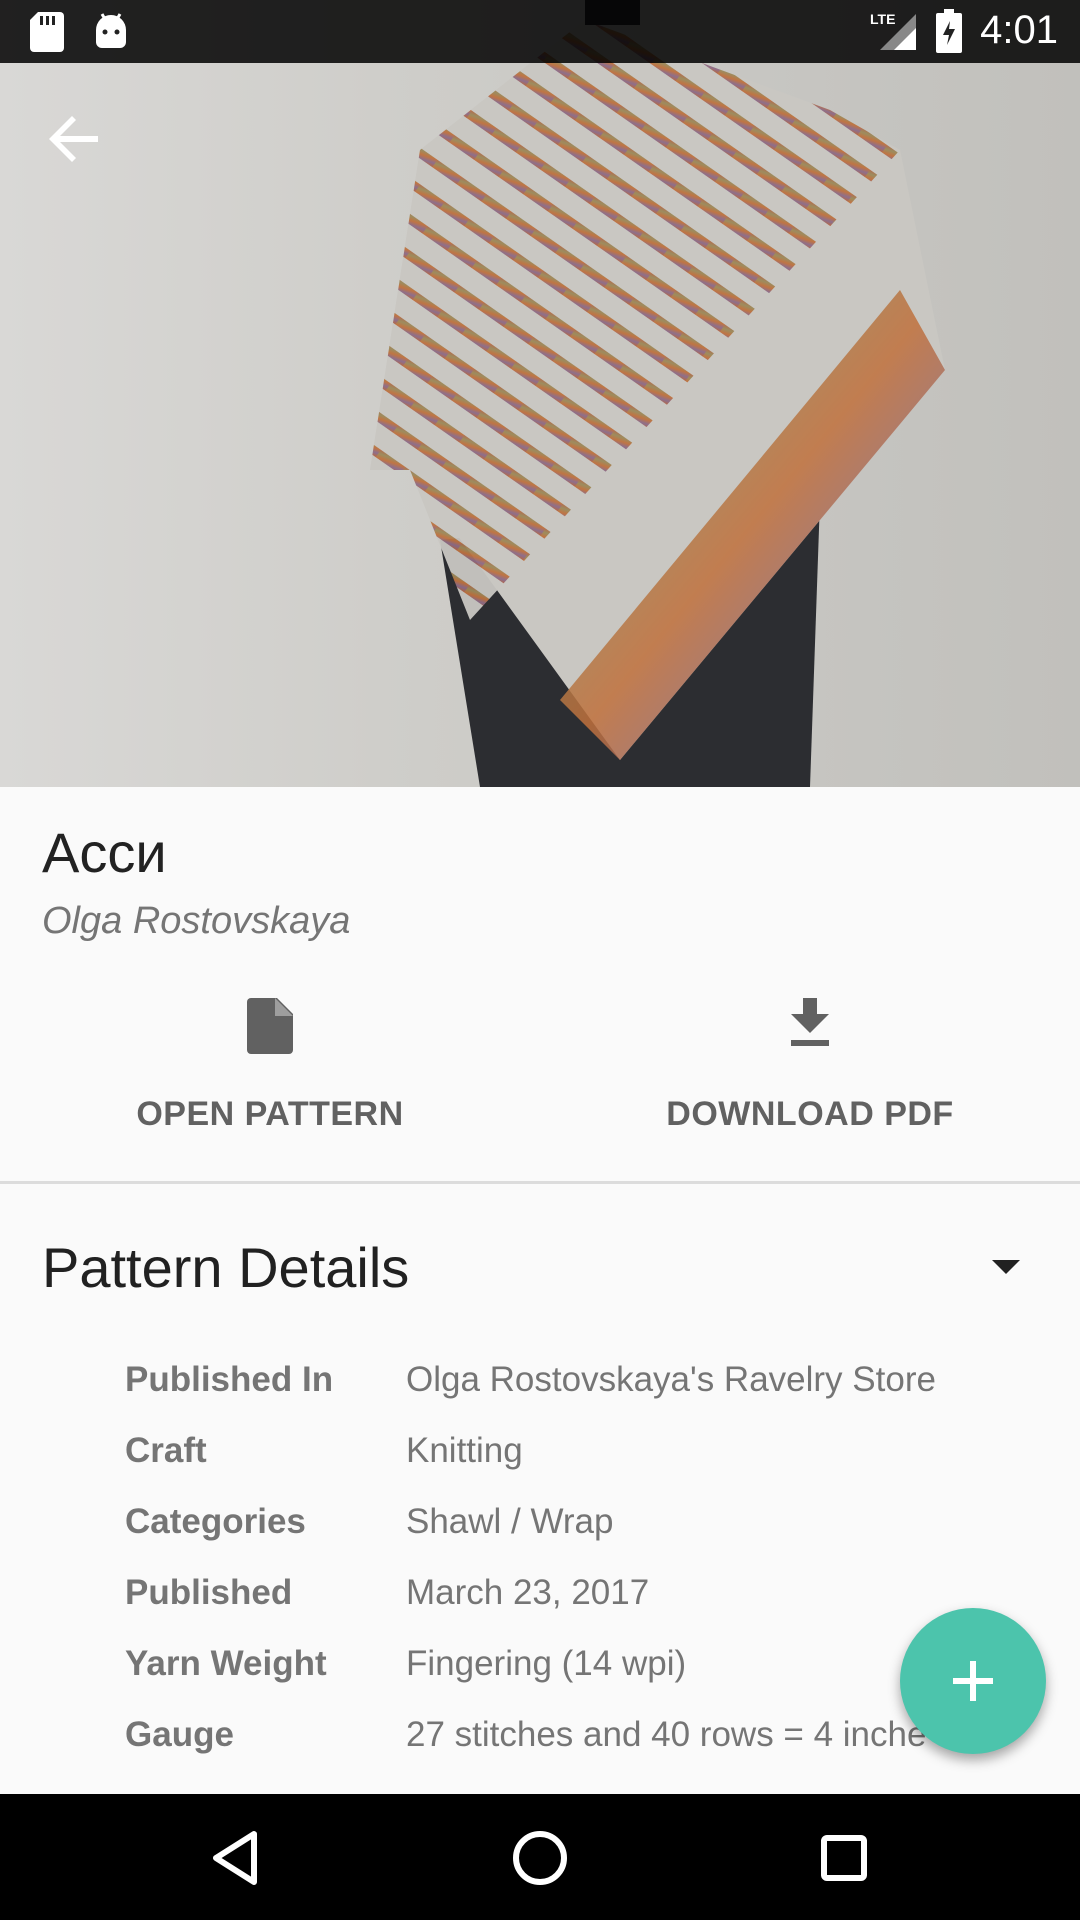 The height and width of the screenshot is (1920, 1080). Describe the element at coordinates (1019, 30) in the screenshot. I see `clock: 4:01` at that location.